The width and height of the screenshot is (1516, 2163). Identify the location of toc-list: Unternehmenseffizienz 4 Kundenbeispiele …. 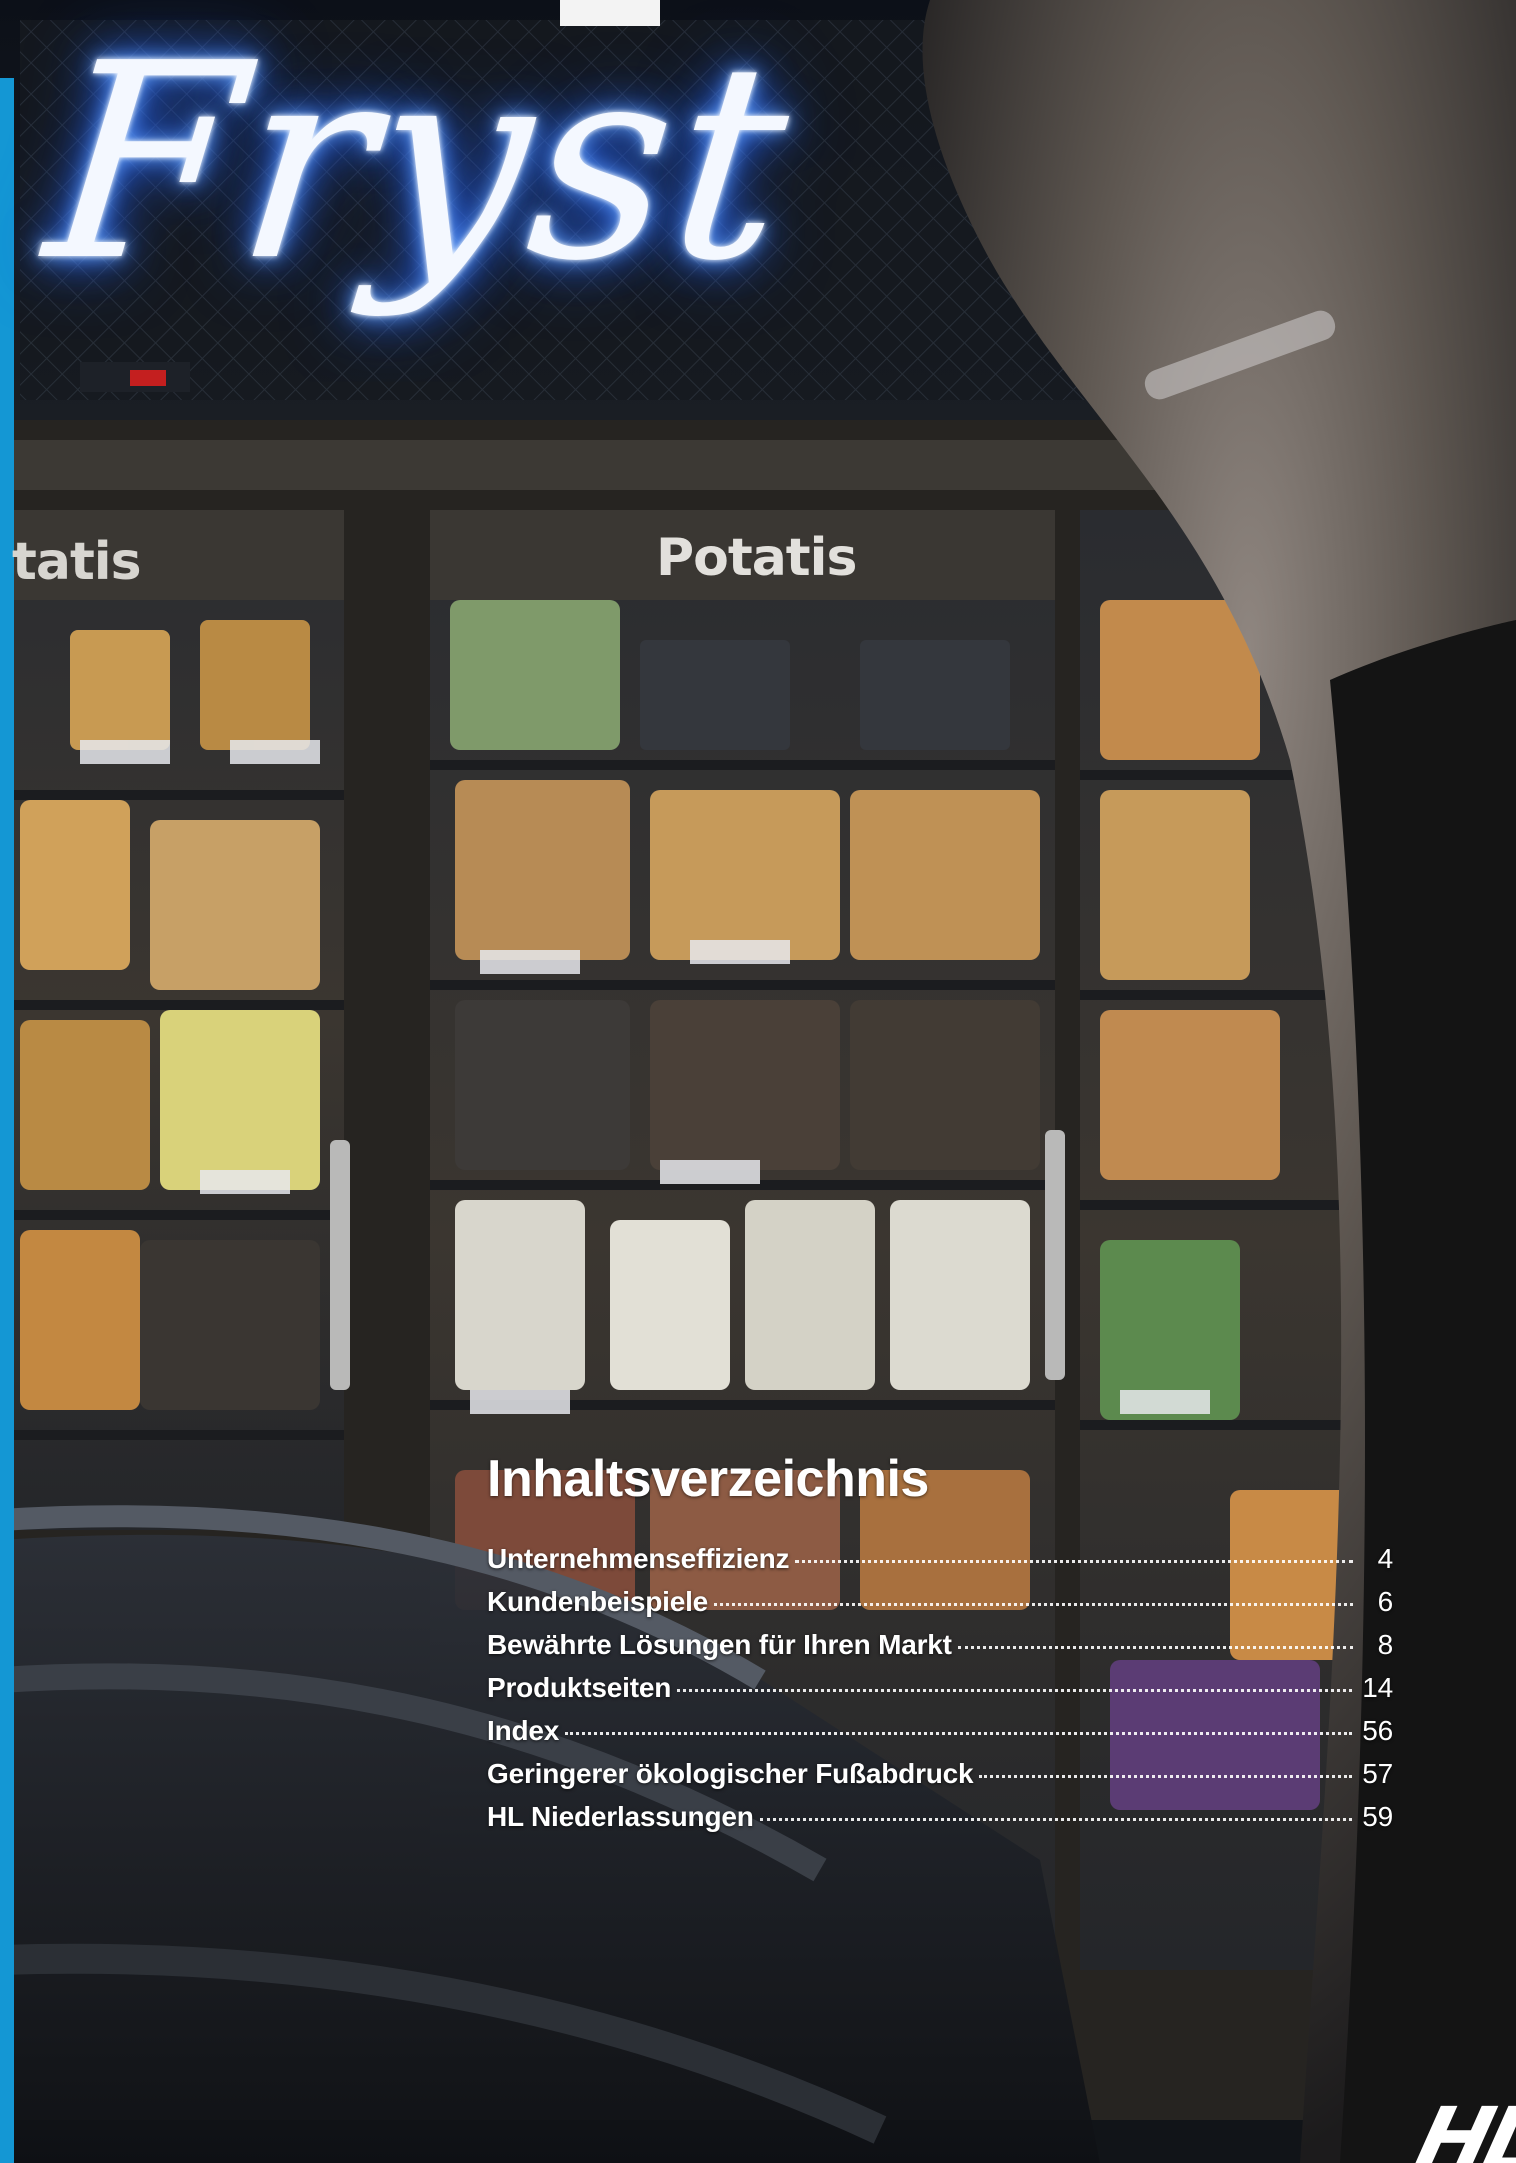
(940, 1693).